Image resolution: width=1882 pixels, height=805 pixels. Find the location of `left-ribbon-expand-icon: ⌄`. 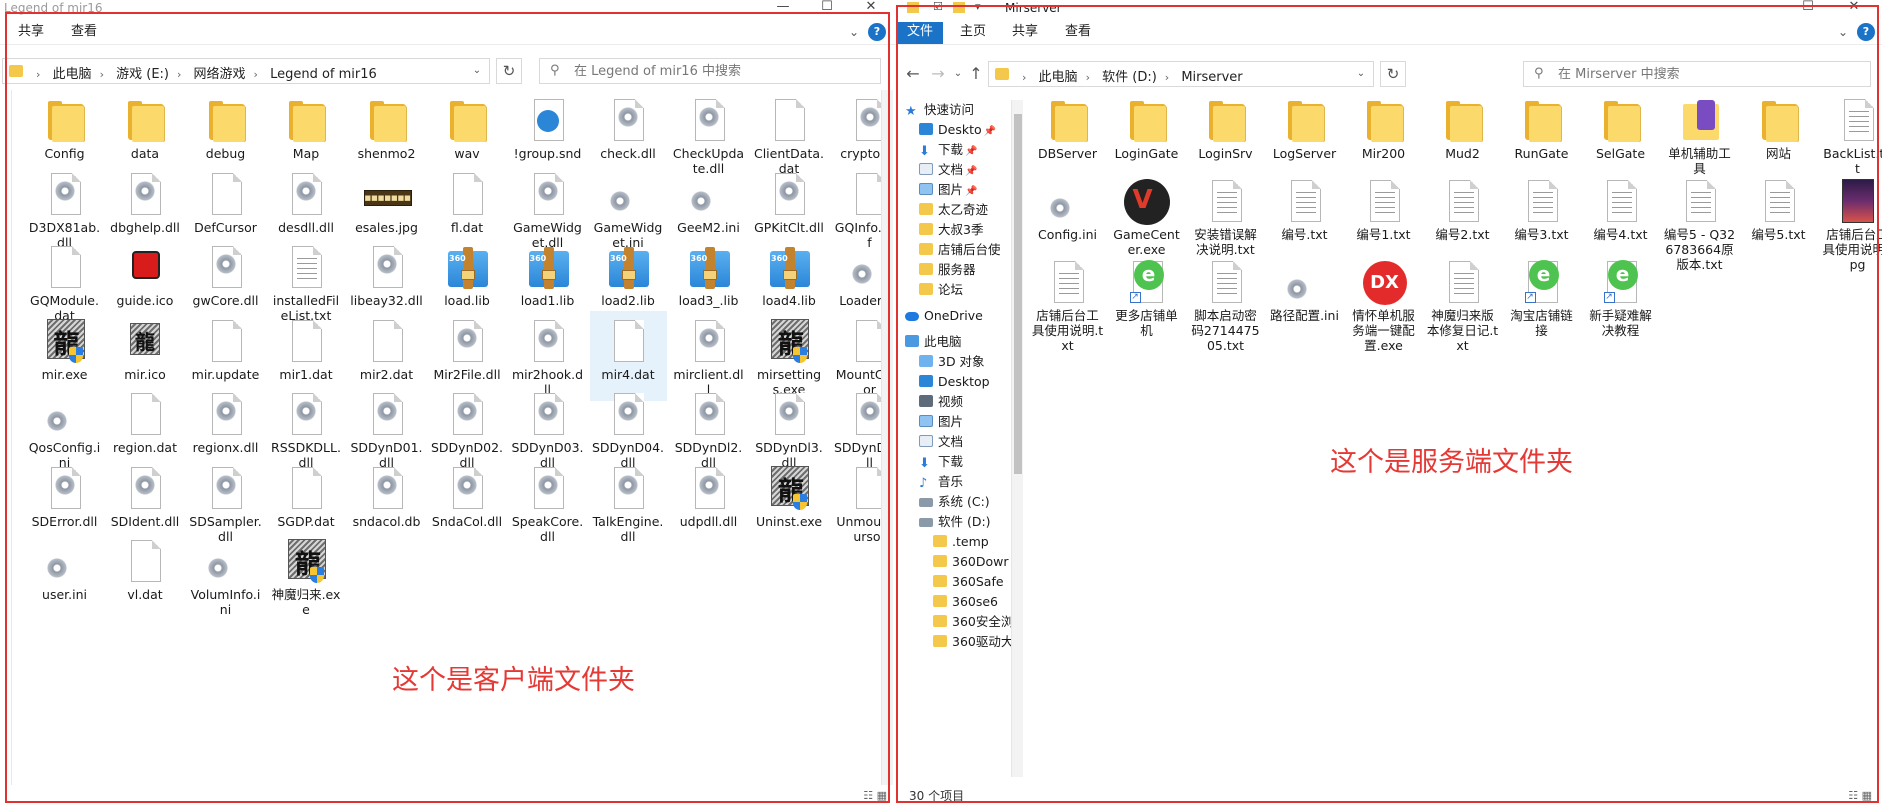

left-ribbon-expand-icon: ⌄ is located at coordinates (854, 32).